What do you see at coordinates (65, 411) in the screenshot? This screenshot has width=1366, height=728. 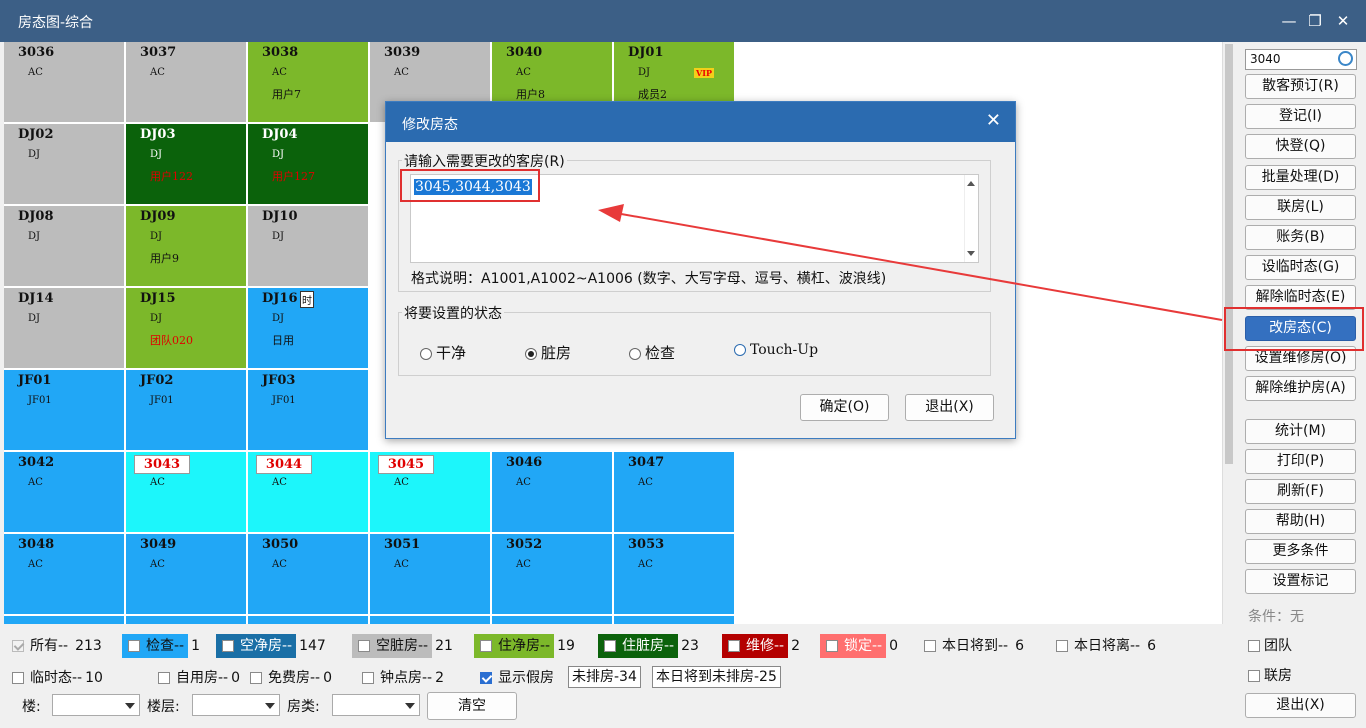 I see `room-cell: JF01 JF01` at bounding box center [65, 411].